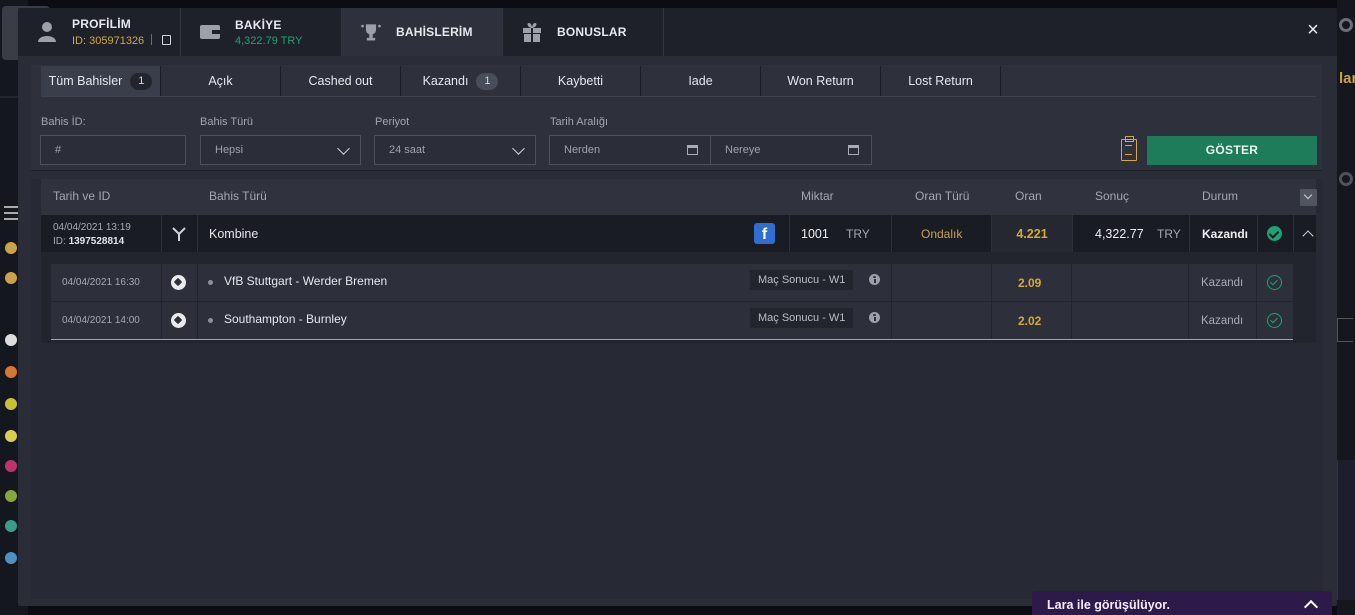  I want to click on period-label: Periyot, so click(392, 122).